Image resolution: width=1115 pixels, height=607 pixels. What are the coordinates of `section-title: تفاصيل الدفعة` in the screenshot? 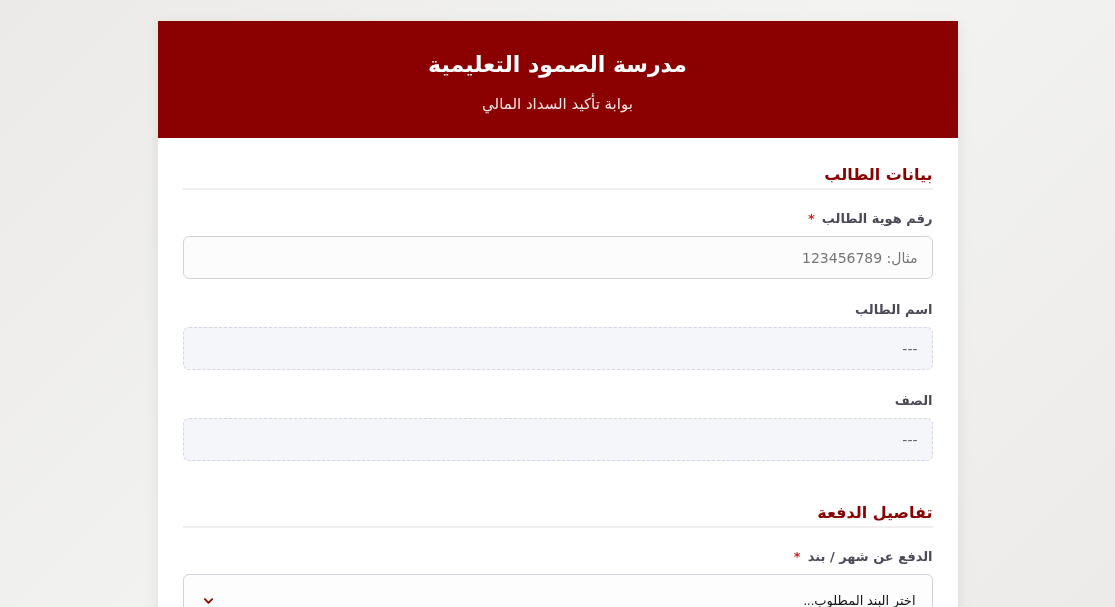 It's located at (875, 512).